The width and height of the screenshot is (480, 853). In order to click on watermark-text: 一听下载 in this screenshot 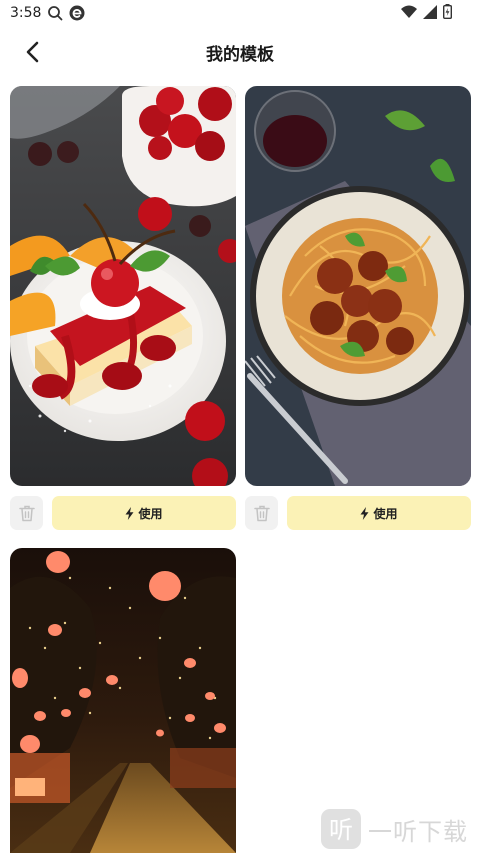, I will do `click(418, 831)`.